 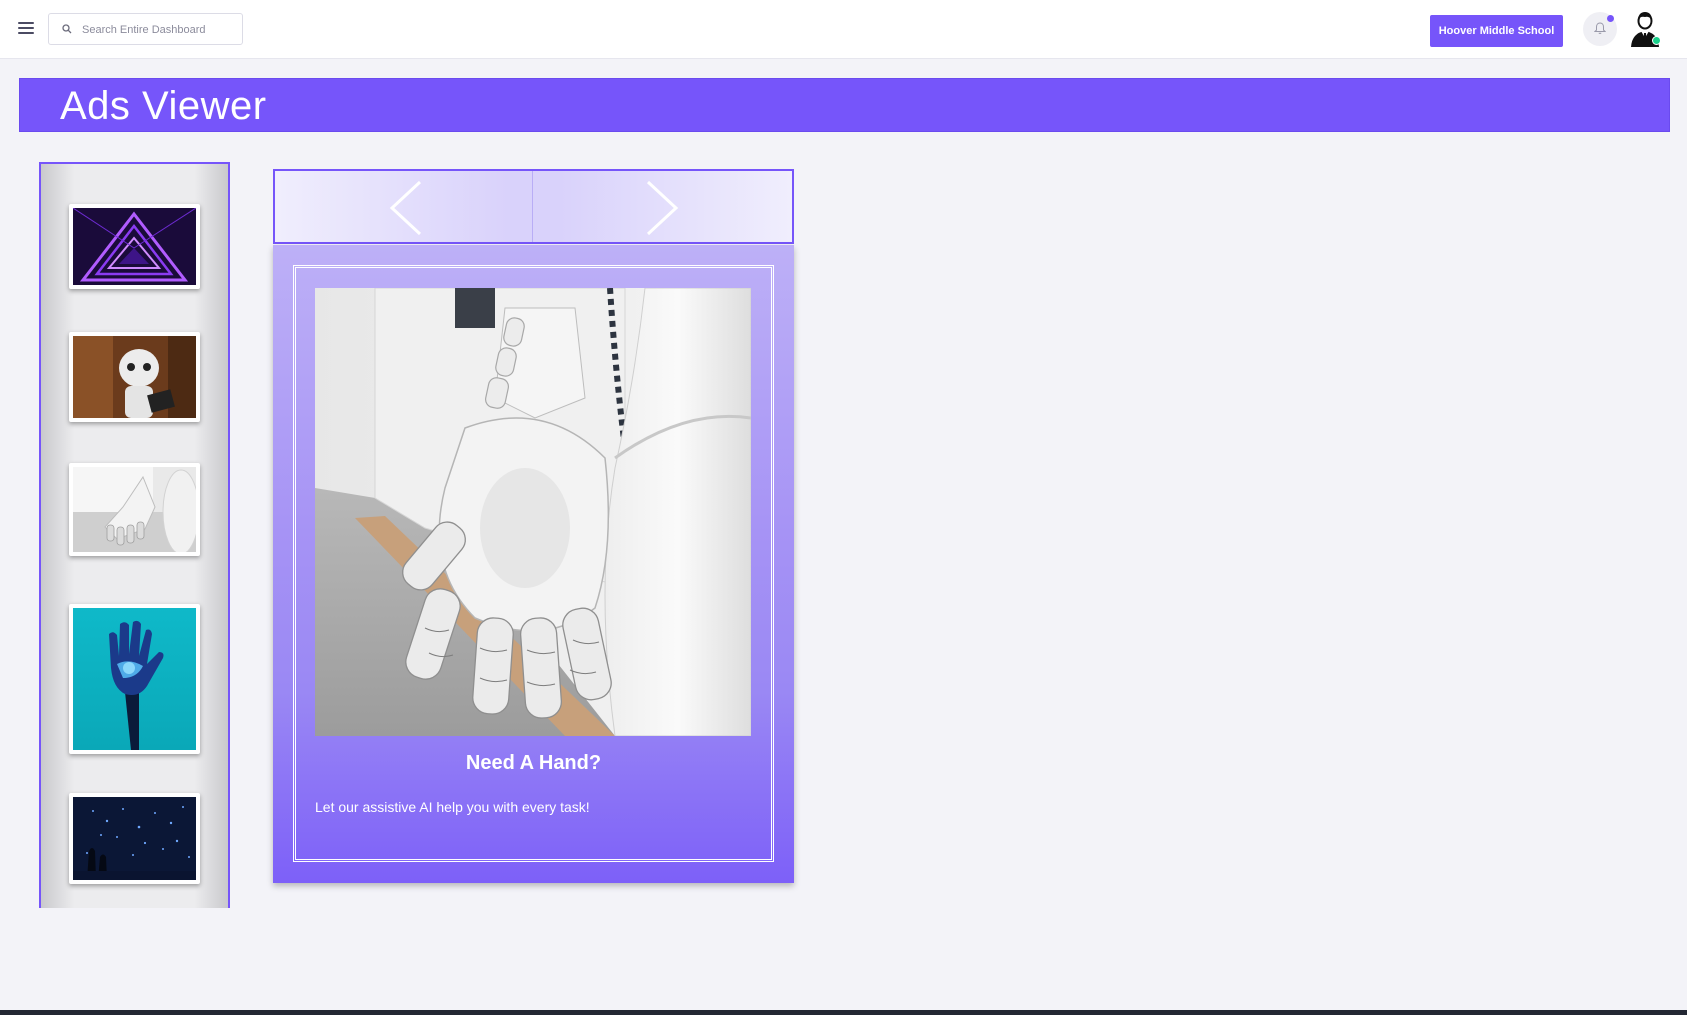 I want to click on carousel-navigation, so click(x=533, y=206).